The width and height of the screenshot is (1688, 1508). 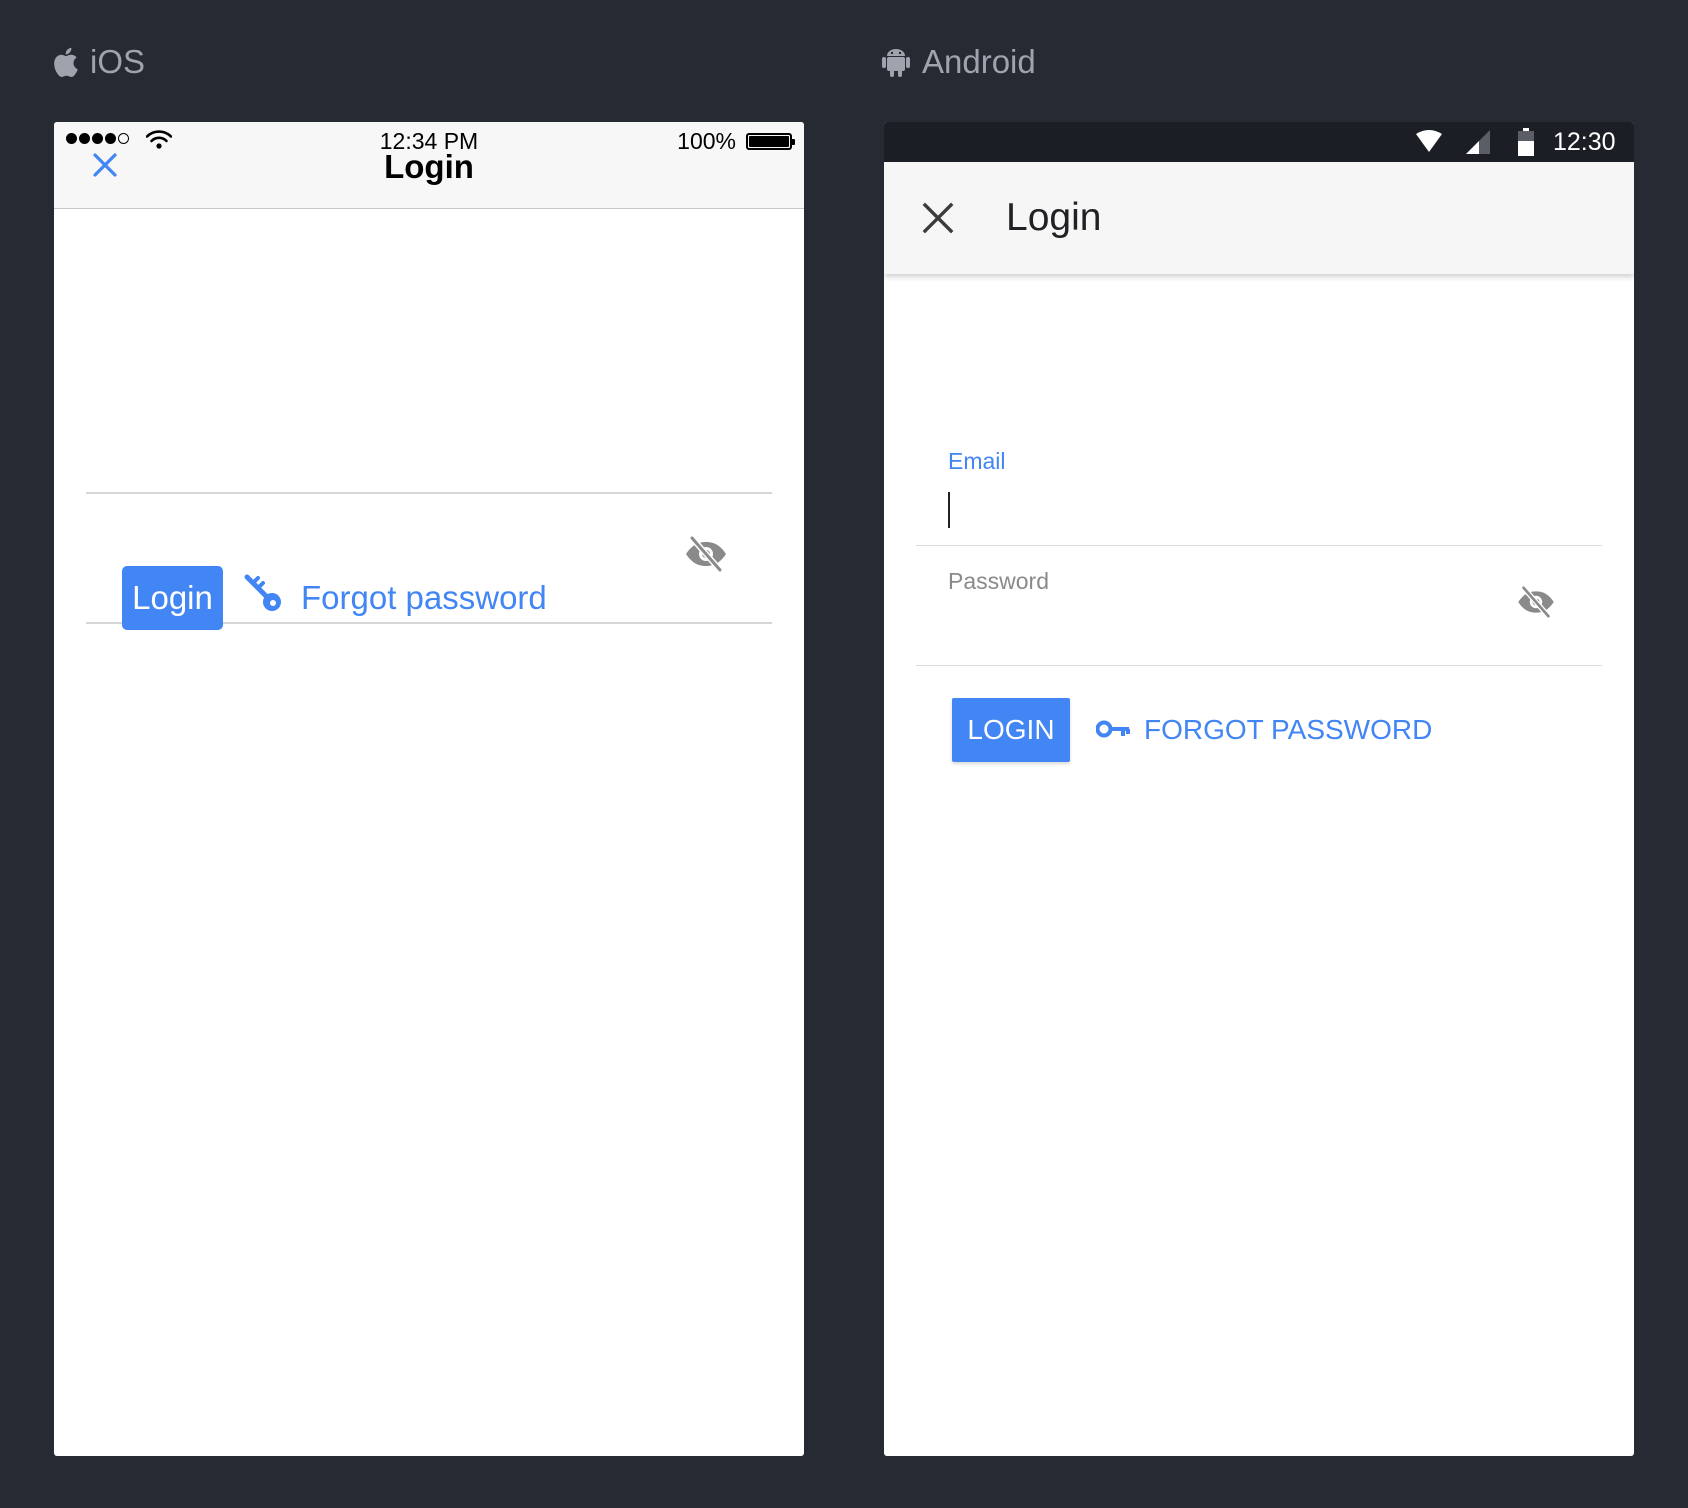 I want to click on forgot-password-button: FORGOT PASSWORD, so click(x=1264, y=730).